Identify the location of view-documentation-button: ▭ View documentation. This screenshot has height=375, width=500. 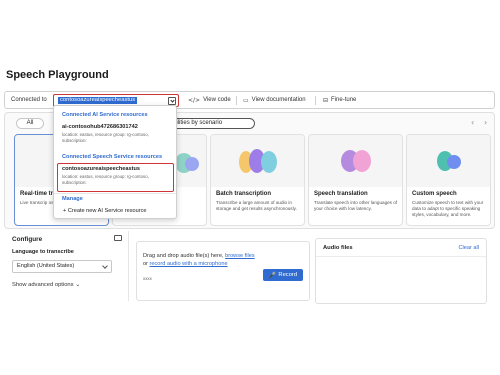
(274, 100).